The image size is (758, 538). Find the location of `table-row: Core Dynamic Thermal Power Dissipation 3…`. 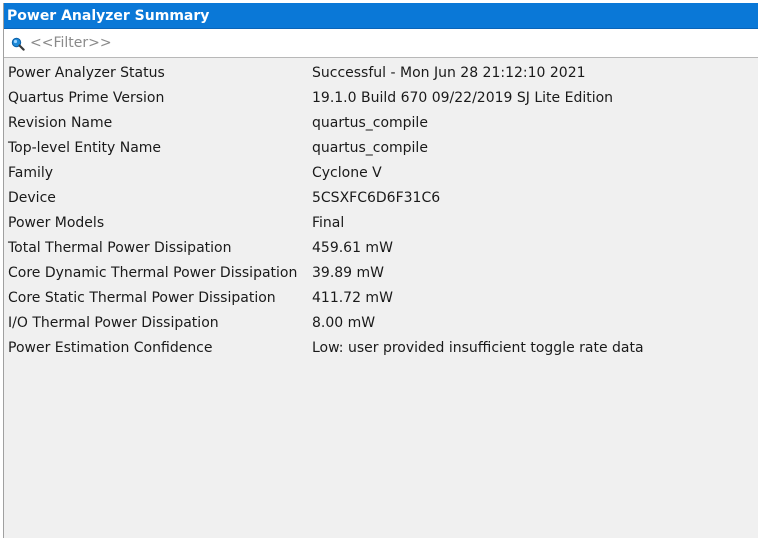

table-row: Core Dynamic Thermal Power Dissipation 3… is located at coordinates (381, 273).